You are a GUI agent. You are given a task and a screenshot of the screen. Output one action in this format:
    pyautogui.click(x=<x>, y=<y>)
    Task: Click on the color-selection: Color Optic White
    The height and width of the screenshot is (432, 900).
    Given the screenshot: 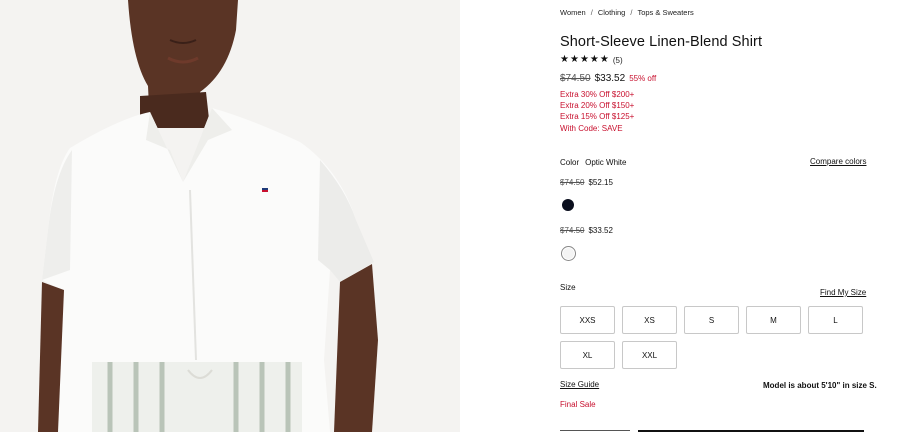 What is the action you would take?
    pyautogui.click(x=593, y=162)
    